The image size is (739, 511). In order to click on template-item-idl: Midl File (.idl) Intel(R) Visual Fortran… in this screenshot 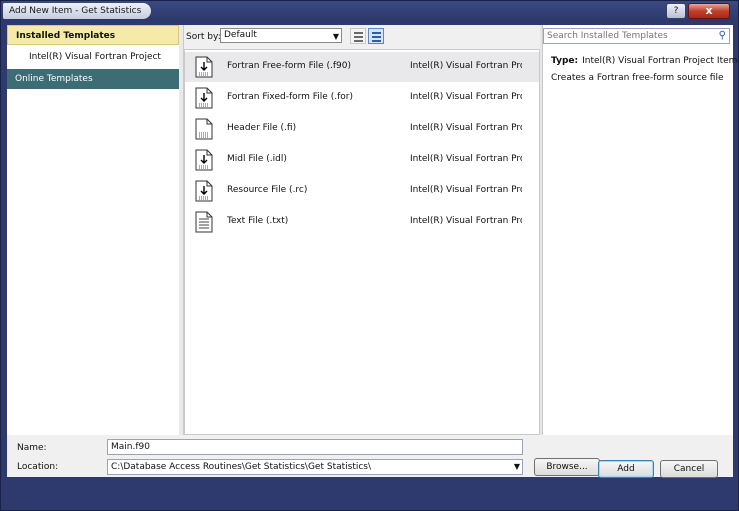, I will do `click(362, 160)`.